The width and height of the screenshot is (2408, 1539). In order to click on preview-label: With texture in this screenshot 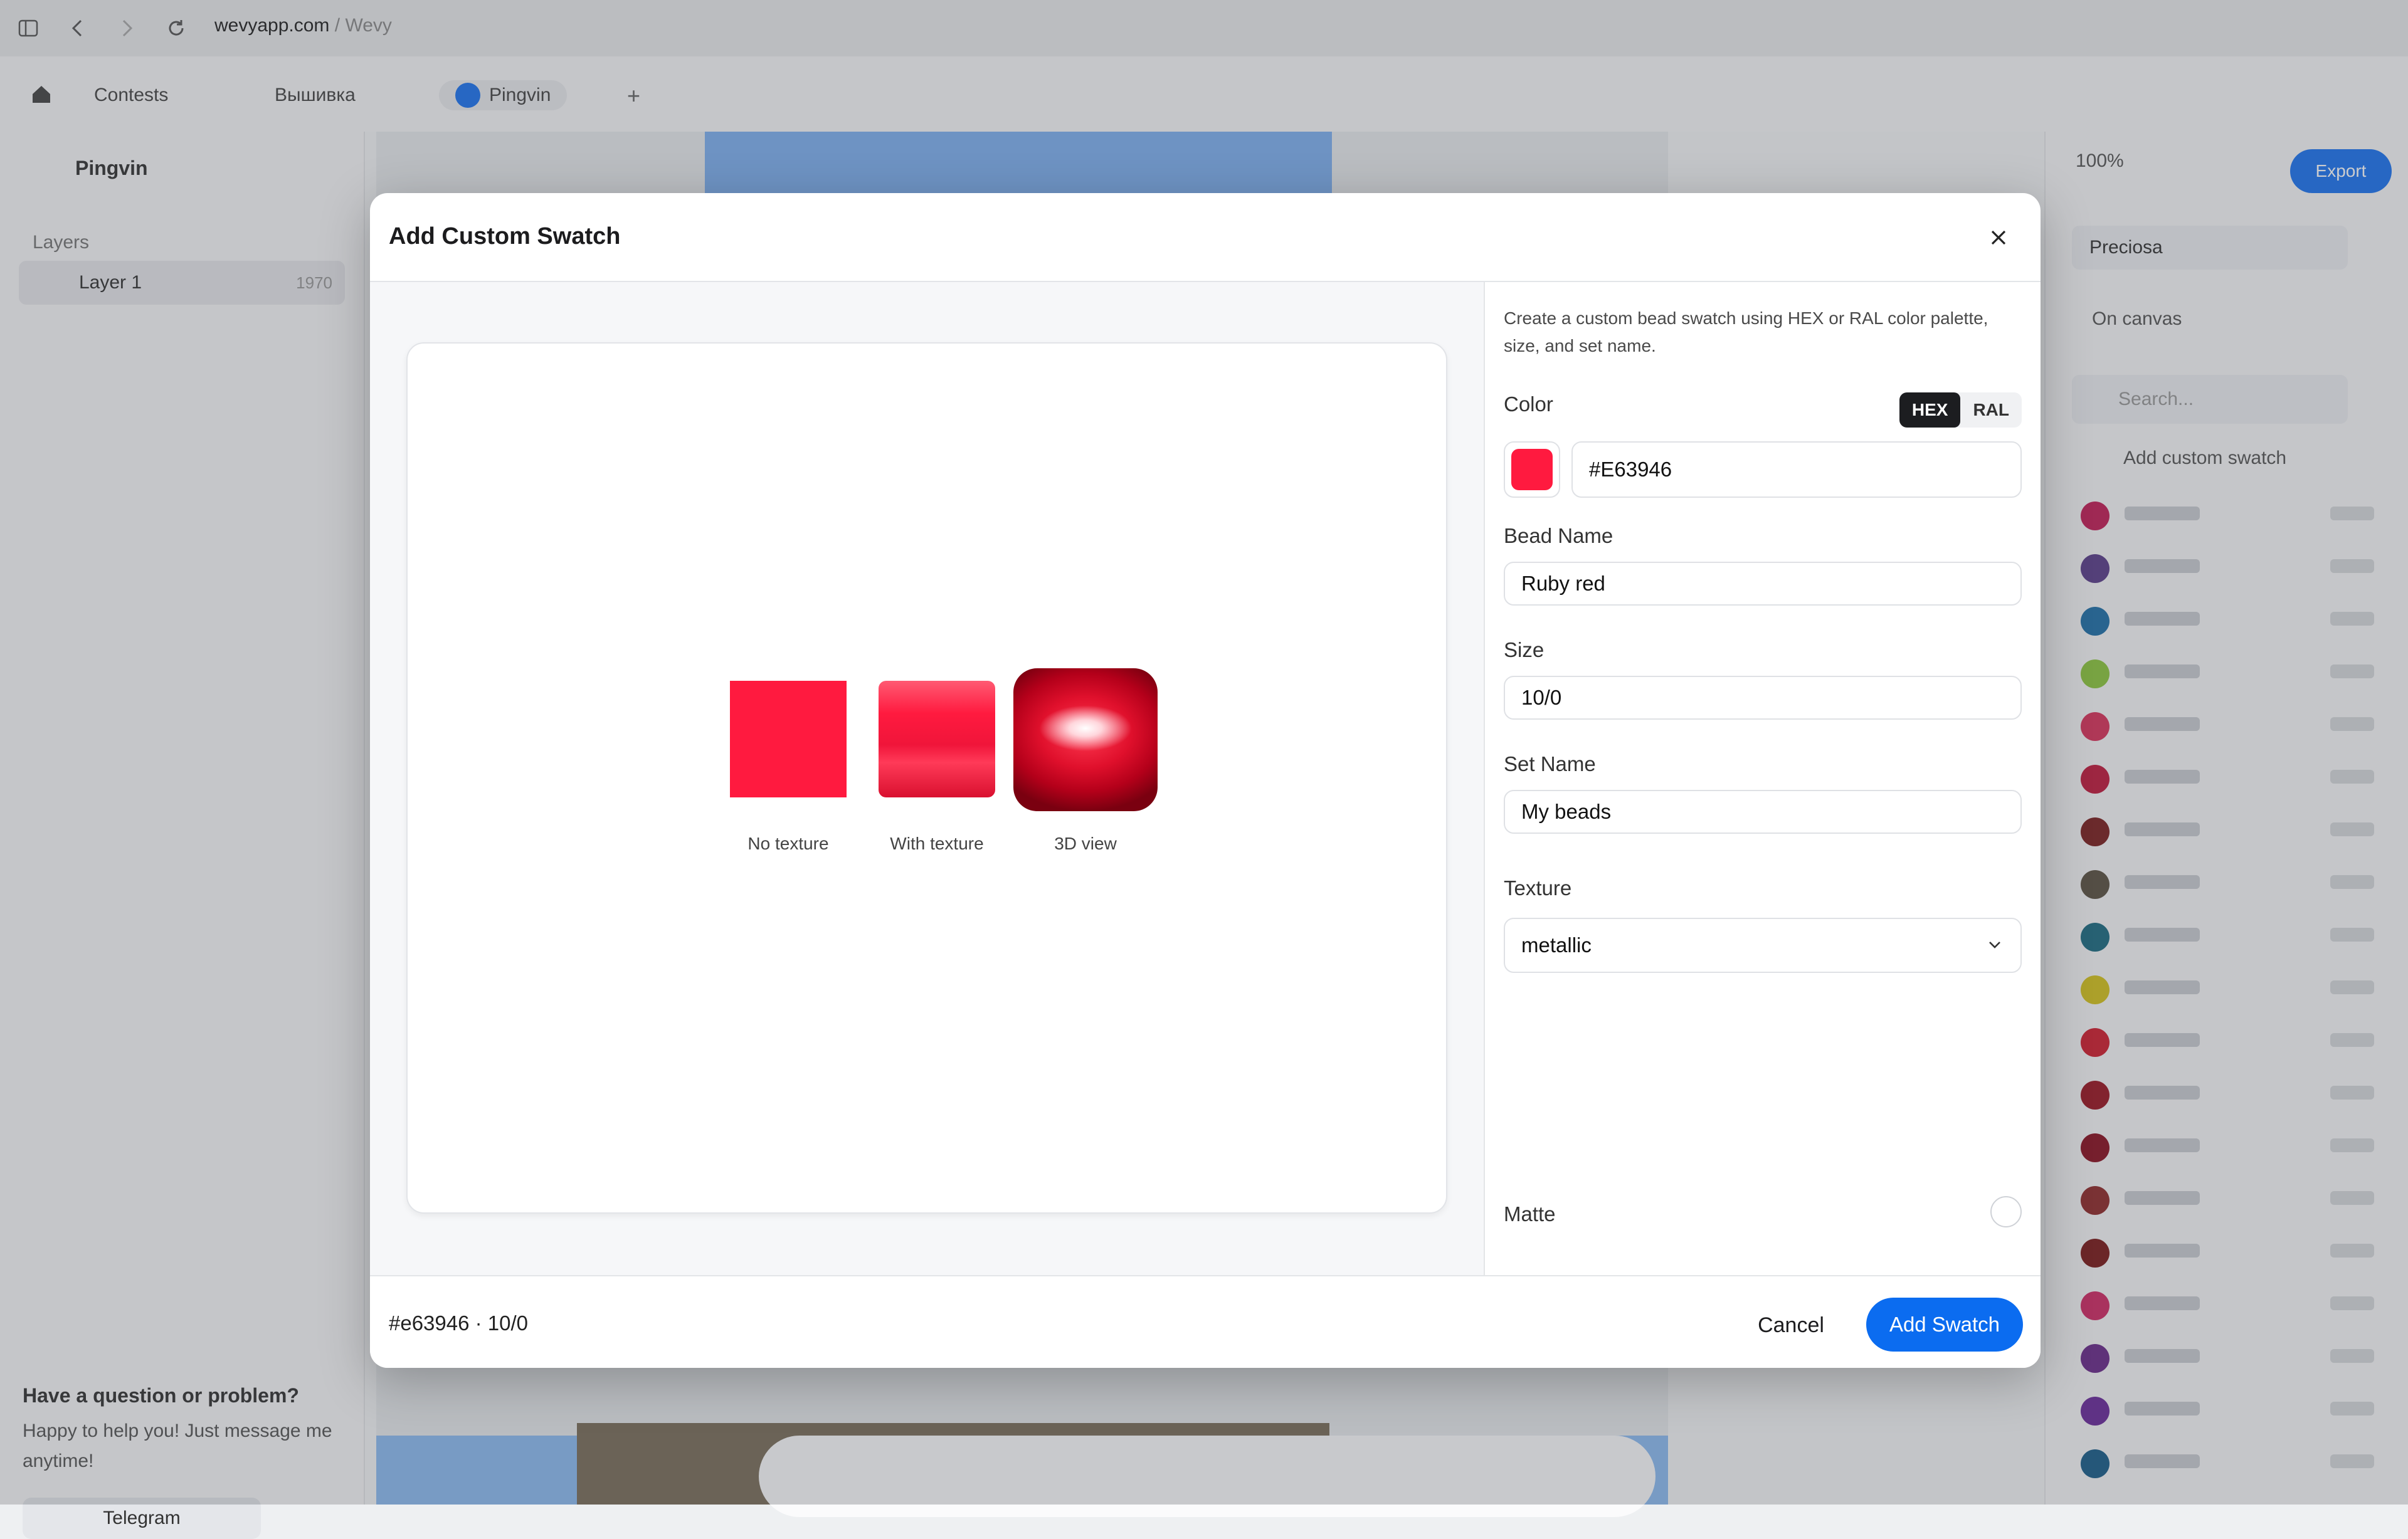, I will do `click(937, 843)`.